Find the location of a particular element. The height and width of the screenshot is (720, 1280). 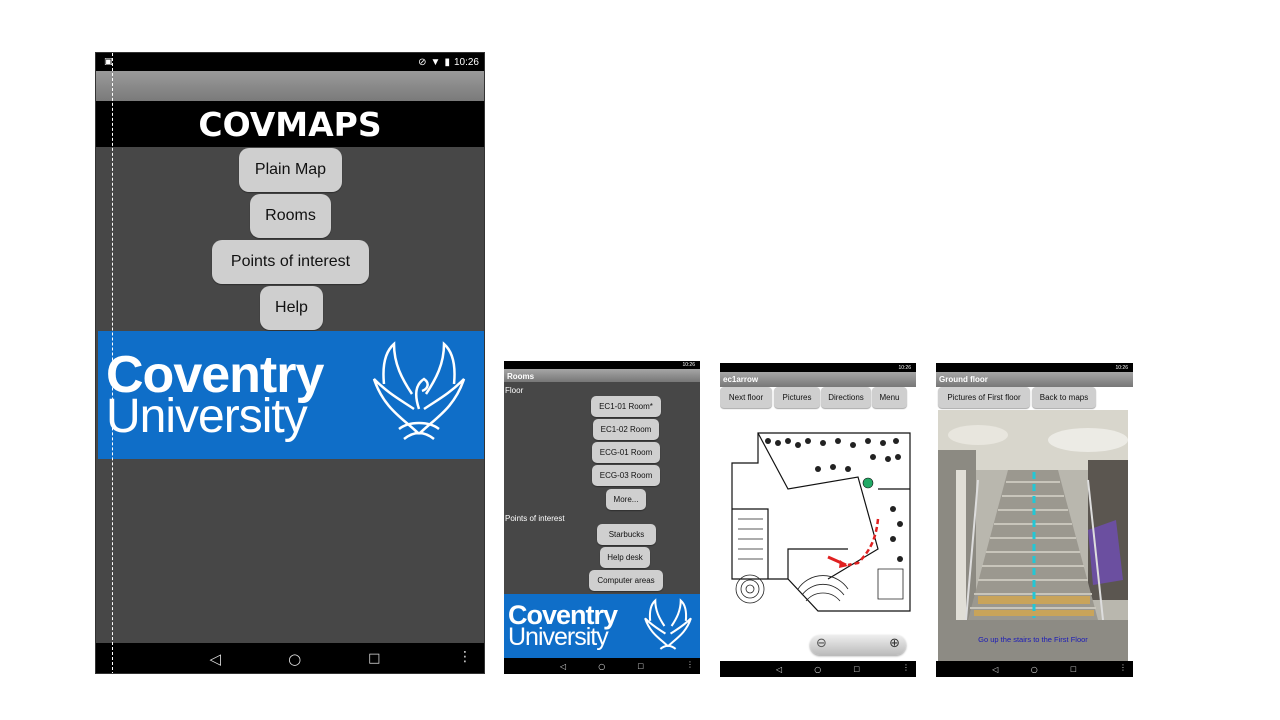

pictures-button: Pictures is located at coordinates (797, 397).